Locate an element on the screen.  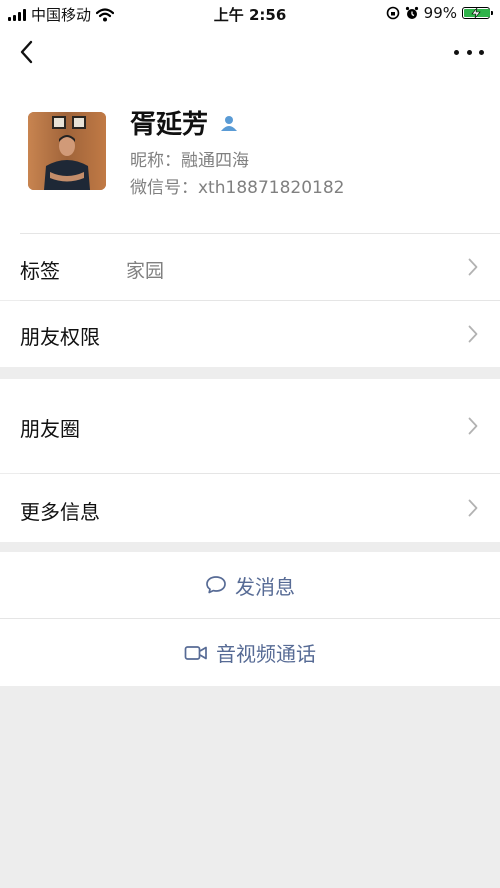
nickname: 昵称：融通四海 is located at coordinates (189, 161).